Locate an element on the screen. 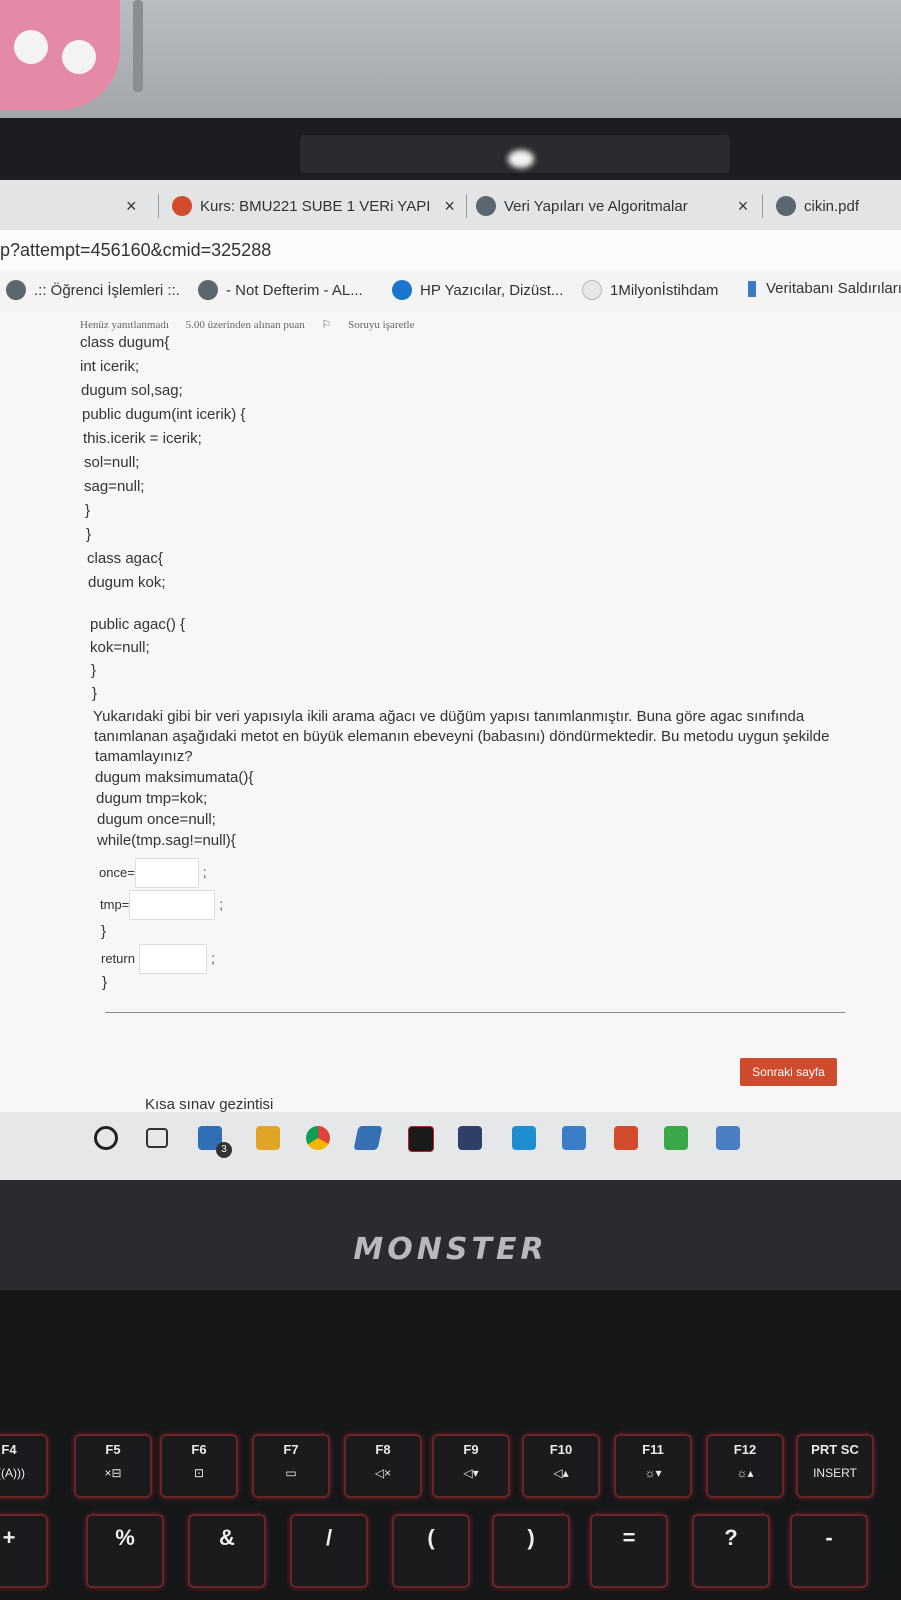  tmp-answer-input is located at coordinates (172, 905).